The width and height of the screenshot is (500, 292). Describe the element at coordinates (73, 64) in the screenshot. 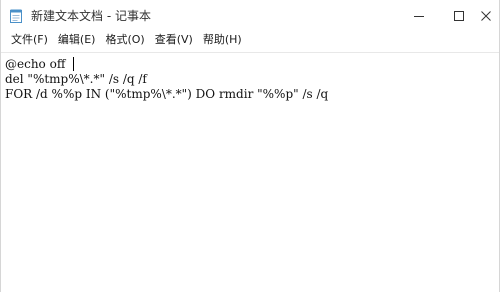

I see `text-cursor` at that location.